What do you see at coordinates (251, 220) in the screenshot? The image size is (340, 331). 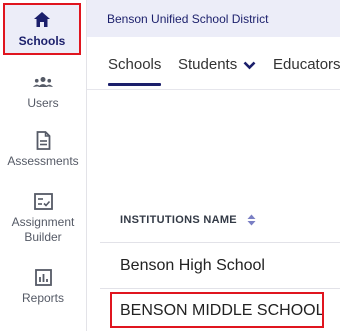 I see `sort-icon` at bounding box center [251, 220].